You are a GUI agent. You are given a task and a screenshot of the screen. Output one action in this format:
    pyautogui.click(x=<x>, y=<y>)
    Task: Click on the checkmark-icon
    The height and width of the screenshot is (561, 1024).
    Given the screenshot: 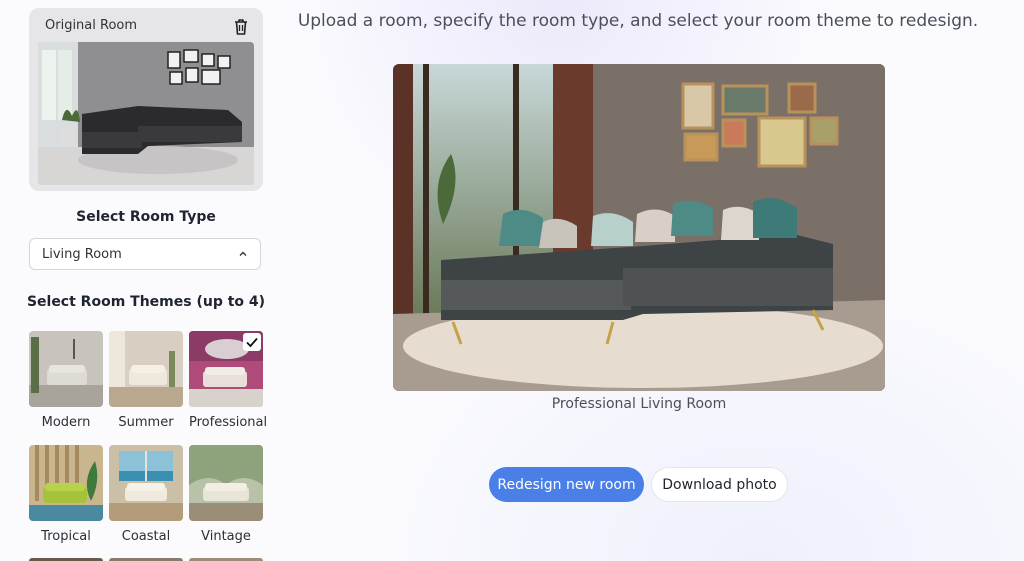 What is the action you would take?
    pyautogui.click(x=252, y=342)
    